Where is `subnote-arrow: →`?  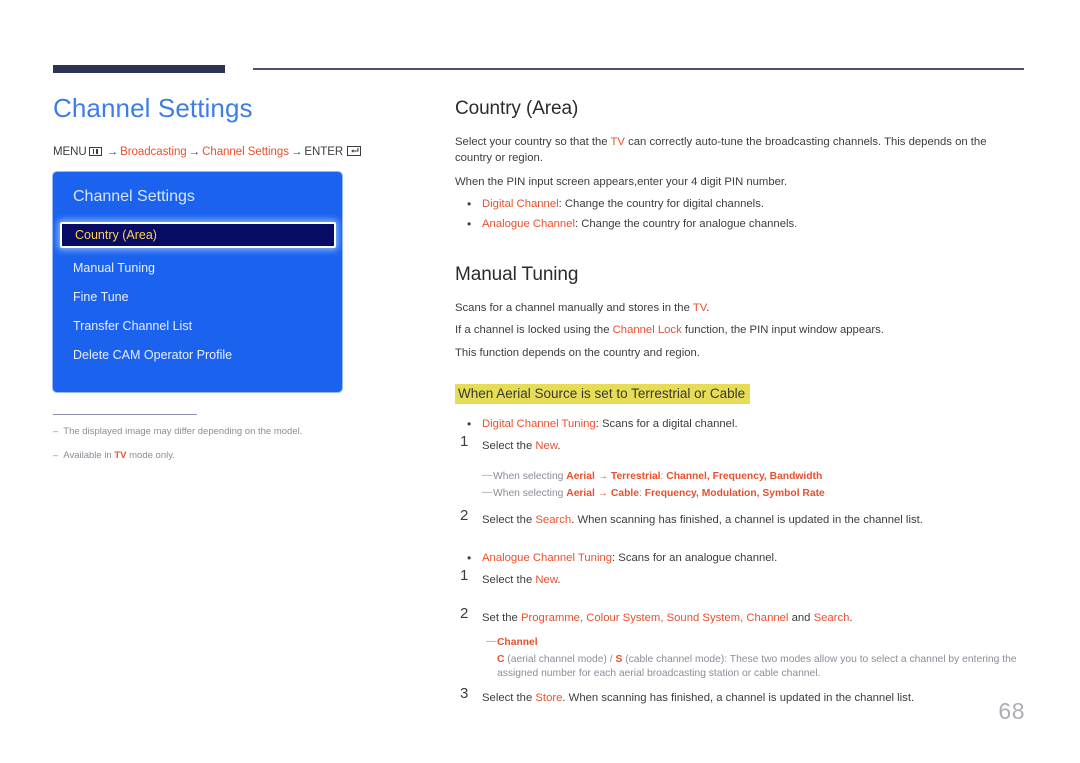 subnote-arrow: → is located at coordinates (602, 476).